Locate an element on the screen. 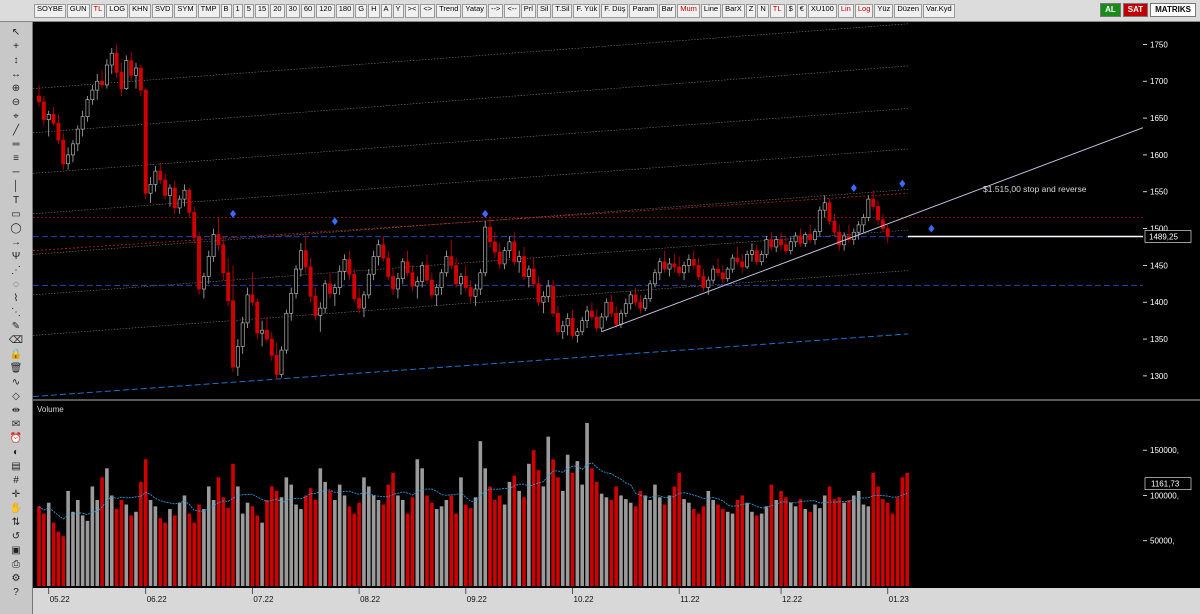 The image size is (1200, 614). lock-icon: 🔒 is located at coordinates (16, 354).